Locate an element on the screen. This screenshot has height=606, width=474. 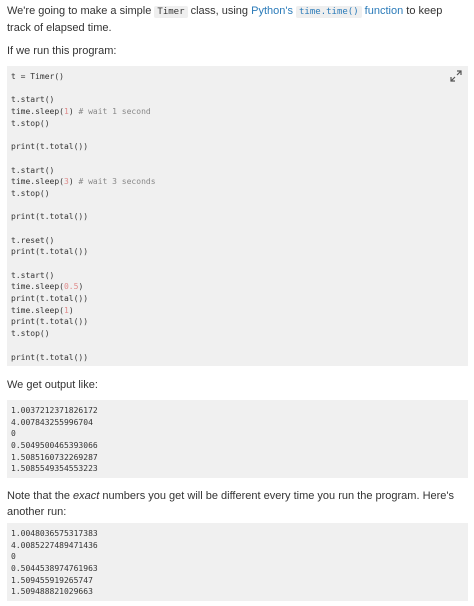
output-line: 1.5085549354553223 is located at coordinates (54, 469).